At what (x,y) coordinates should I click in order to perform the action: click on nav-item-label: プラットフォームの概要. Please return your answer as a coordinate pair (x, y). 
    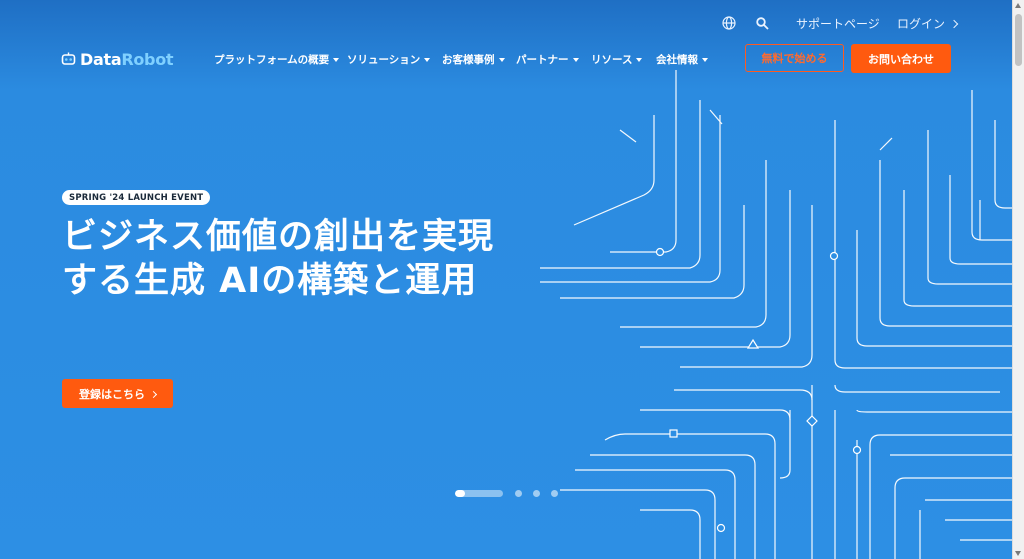
    Looking at the image, I should click on (272, 60).